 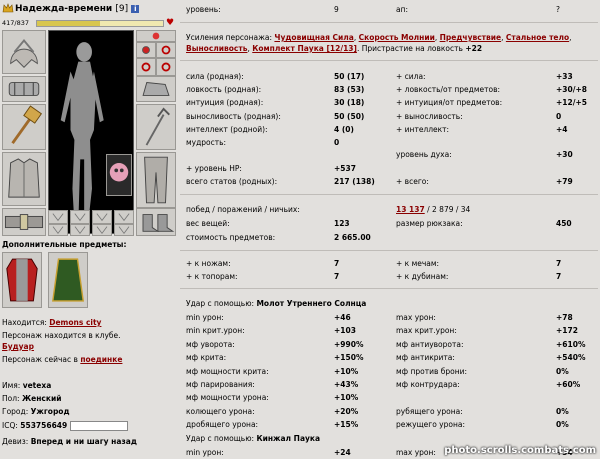 I want to click on boost-link: Чудовищная Сила, so click(x=313, y=37).